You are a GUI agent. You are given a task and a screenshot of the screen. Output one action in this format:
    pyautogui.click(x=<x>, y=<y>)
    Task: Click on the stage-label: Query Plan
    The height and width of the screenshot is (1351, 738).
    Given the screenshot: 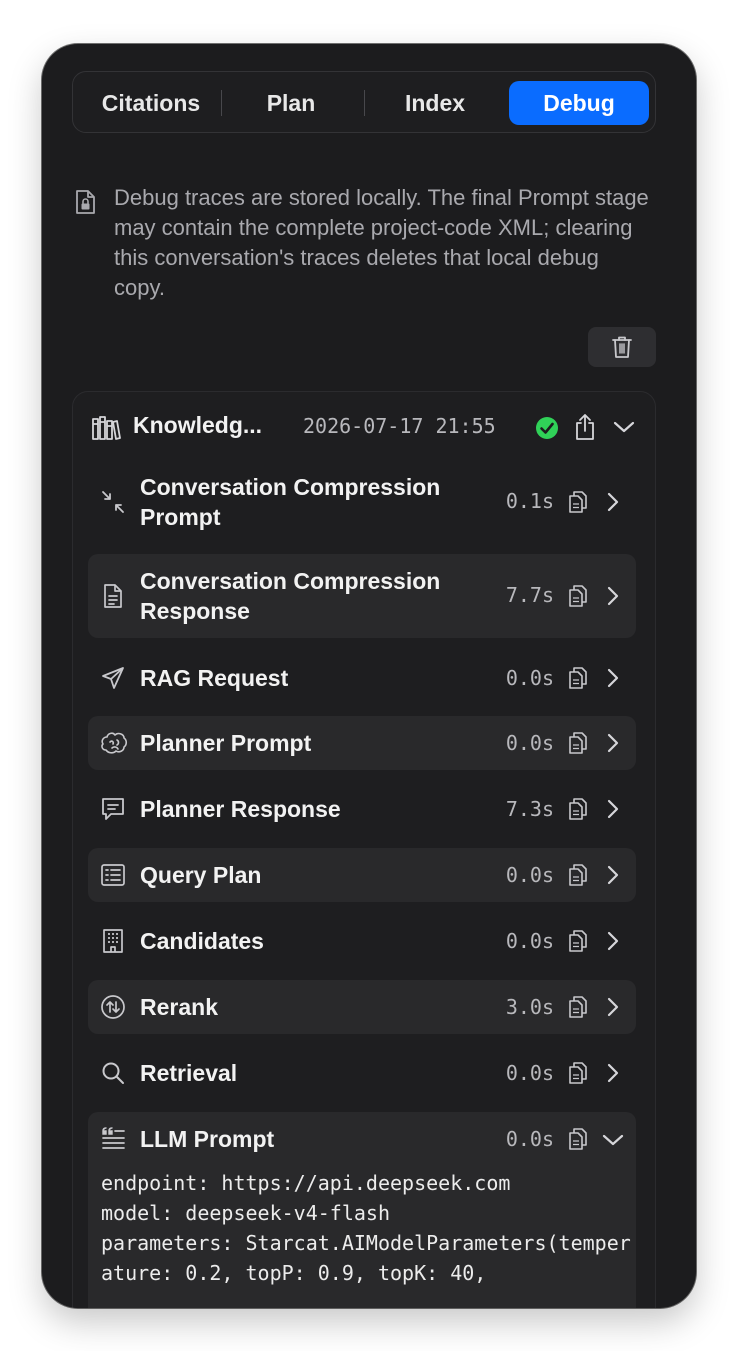 What is the action you would take?
    pyautogui.click(x=201, y=875)
    